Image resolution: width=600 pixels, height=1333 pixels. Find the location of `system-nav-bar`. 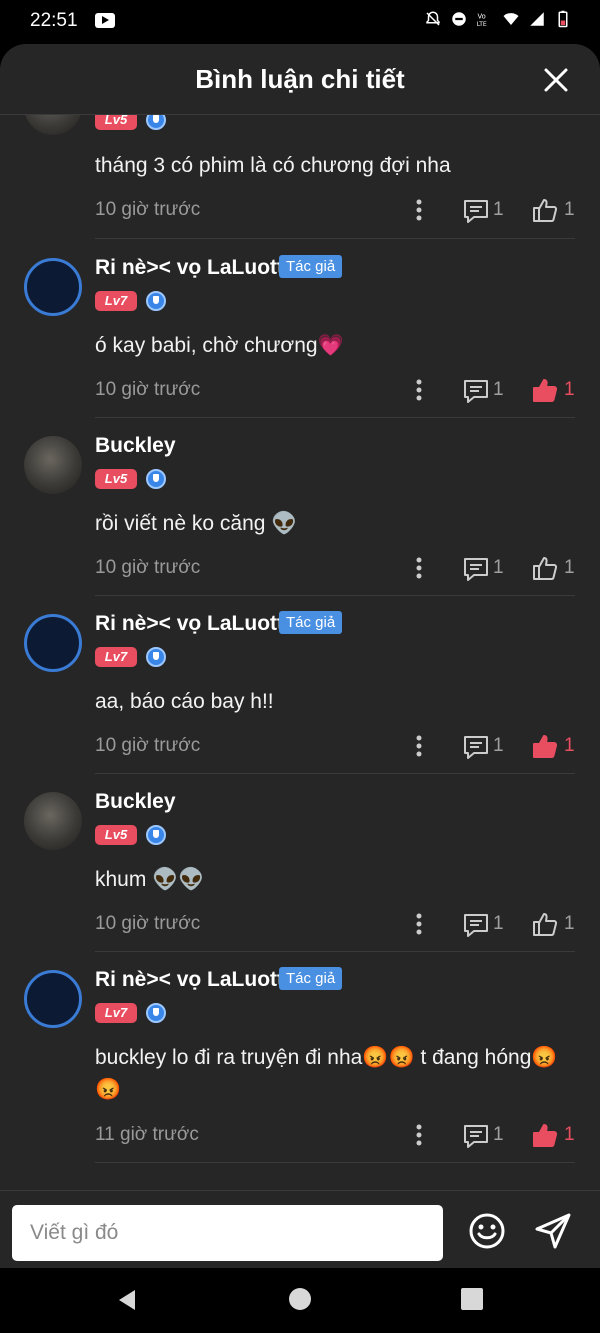

system-nav-bar is located at coordinates (300, 1300).